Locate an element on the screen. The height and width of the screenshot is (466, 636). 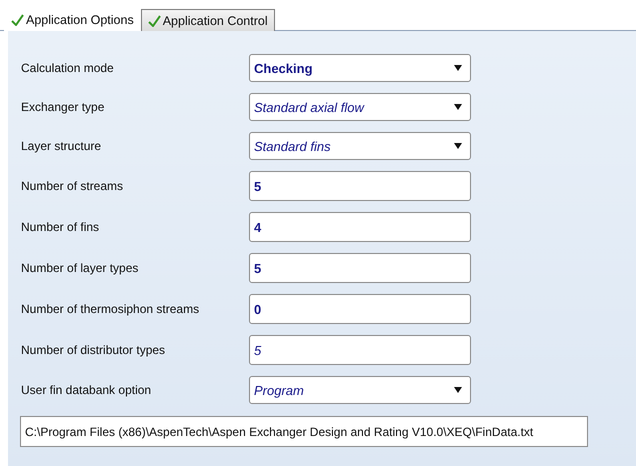
tab: Application Control is located at coordinates (207, 20).